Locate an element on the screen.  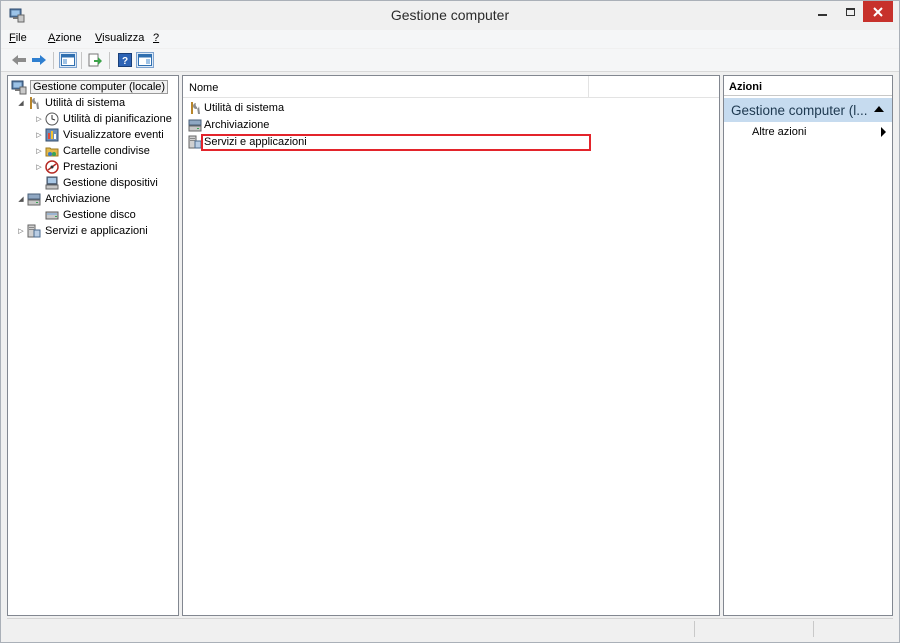
disk-icon is located at coordinates (52, 215).